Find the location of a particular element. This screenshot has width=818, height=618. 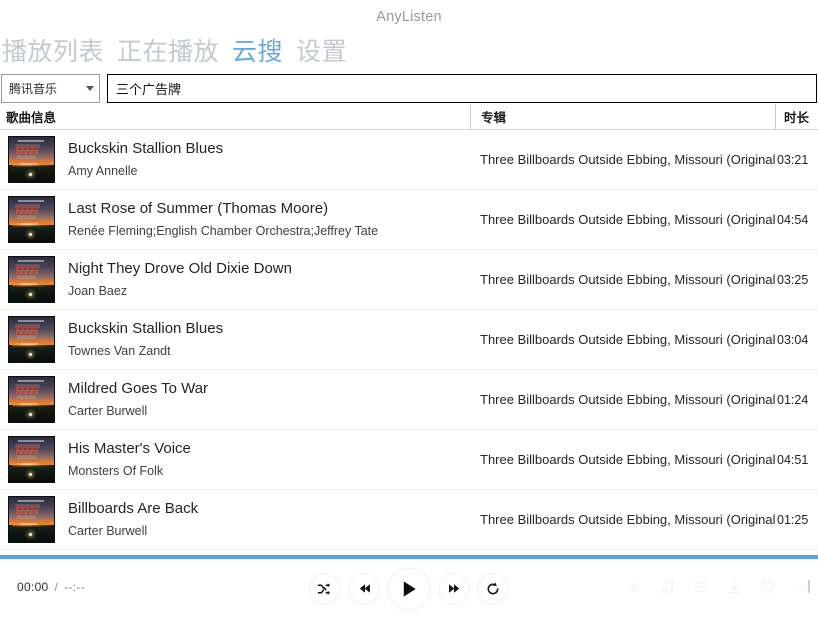

music-source-dropdown: 腾讯音乐 is located at coordinates (50, 88).